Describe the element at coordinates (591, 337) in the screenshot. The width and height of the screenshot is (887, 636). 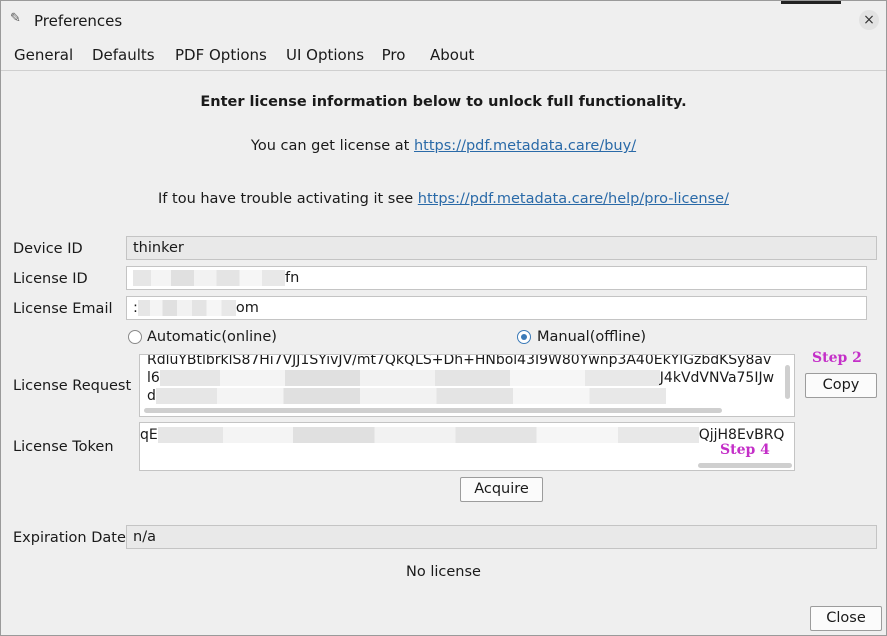
I see `manual-radio-label: Manual(offline)` at that location.